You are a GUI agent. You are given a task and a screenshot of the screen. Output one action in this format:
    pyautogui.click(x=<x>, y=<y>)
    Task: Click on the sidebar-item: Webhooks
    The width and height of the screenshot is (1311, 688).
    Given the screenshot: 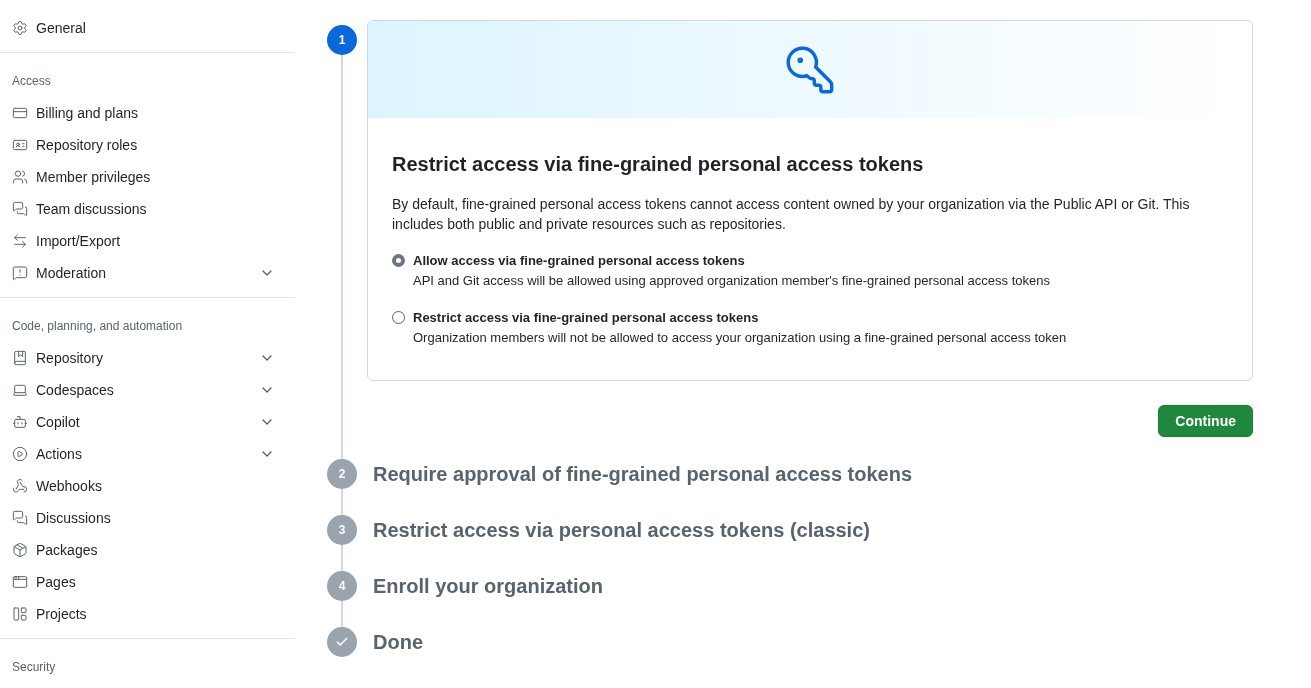 What is the action you would take?
    pyautogui.click(x=147, y=486)
    